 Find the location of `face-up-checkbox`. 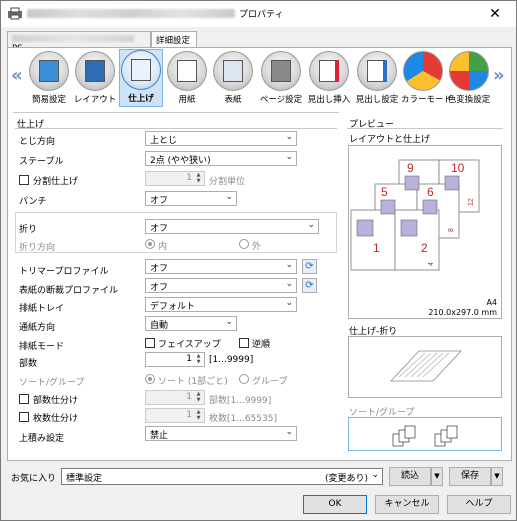

face-up-checkbox is located at coordinates (150, 343).